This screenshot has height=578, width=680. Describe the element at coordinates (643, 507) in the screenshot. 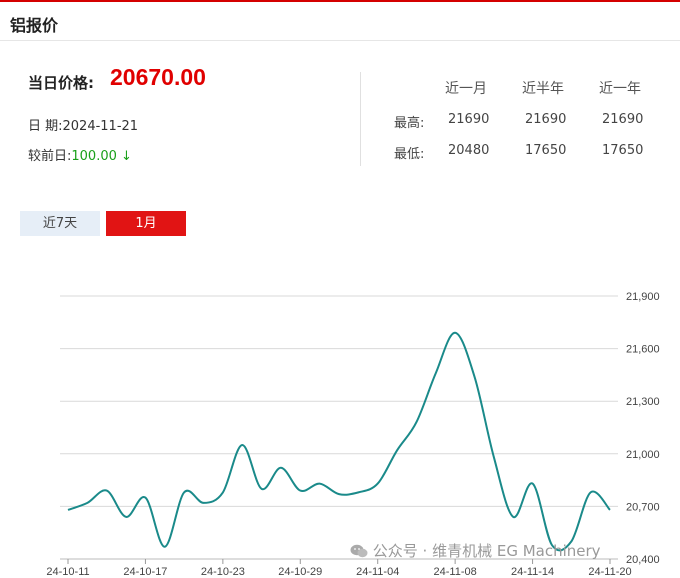

I see `y-tick-label: 20,700` at that location.